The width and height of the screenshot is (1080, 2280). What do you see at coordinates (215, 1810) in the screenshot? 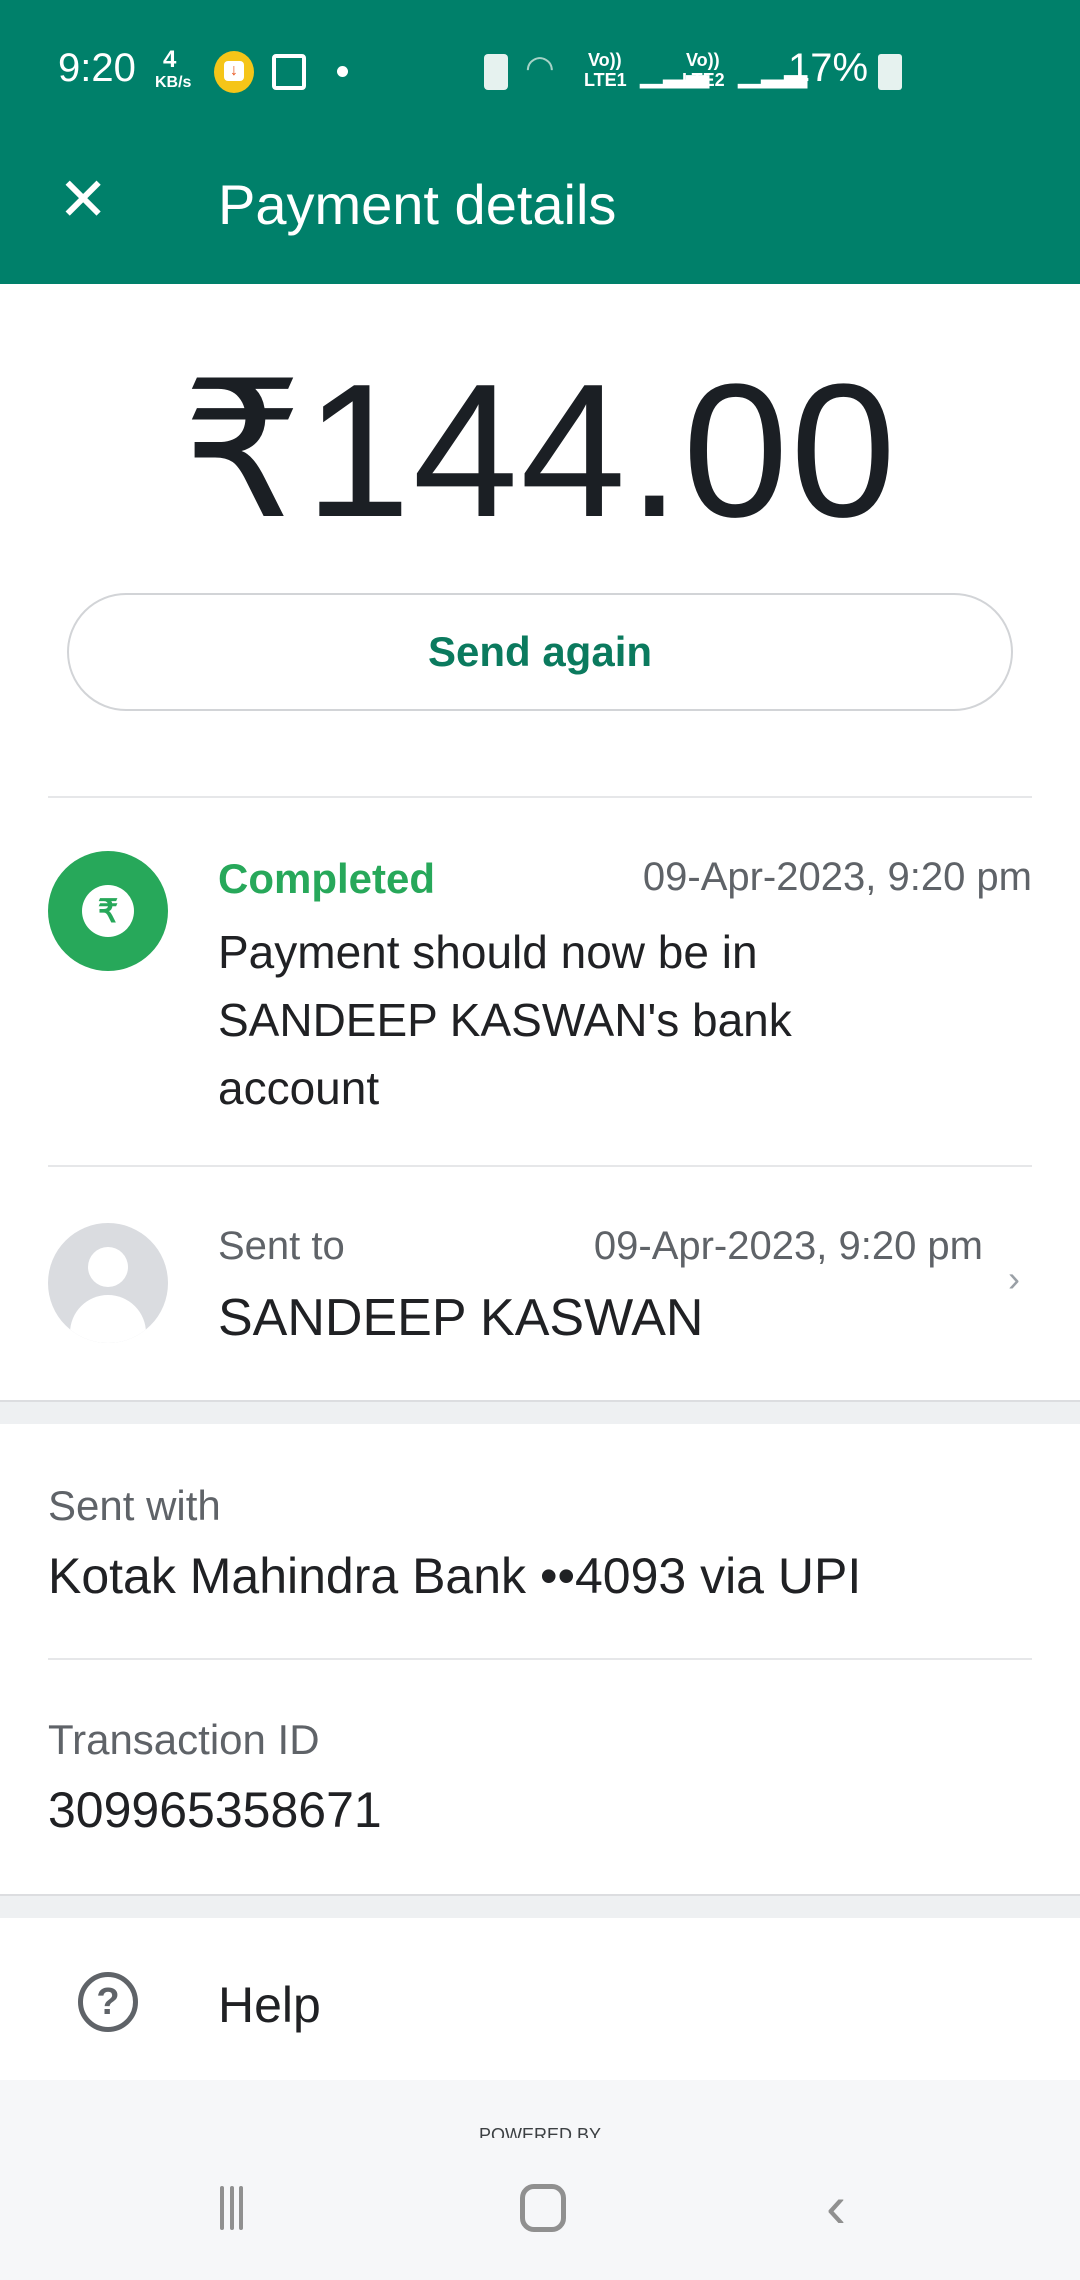
I see `transaction-id-value: 309965358671` at bounding box center [215, 1810].